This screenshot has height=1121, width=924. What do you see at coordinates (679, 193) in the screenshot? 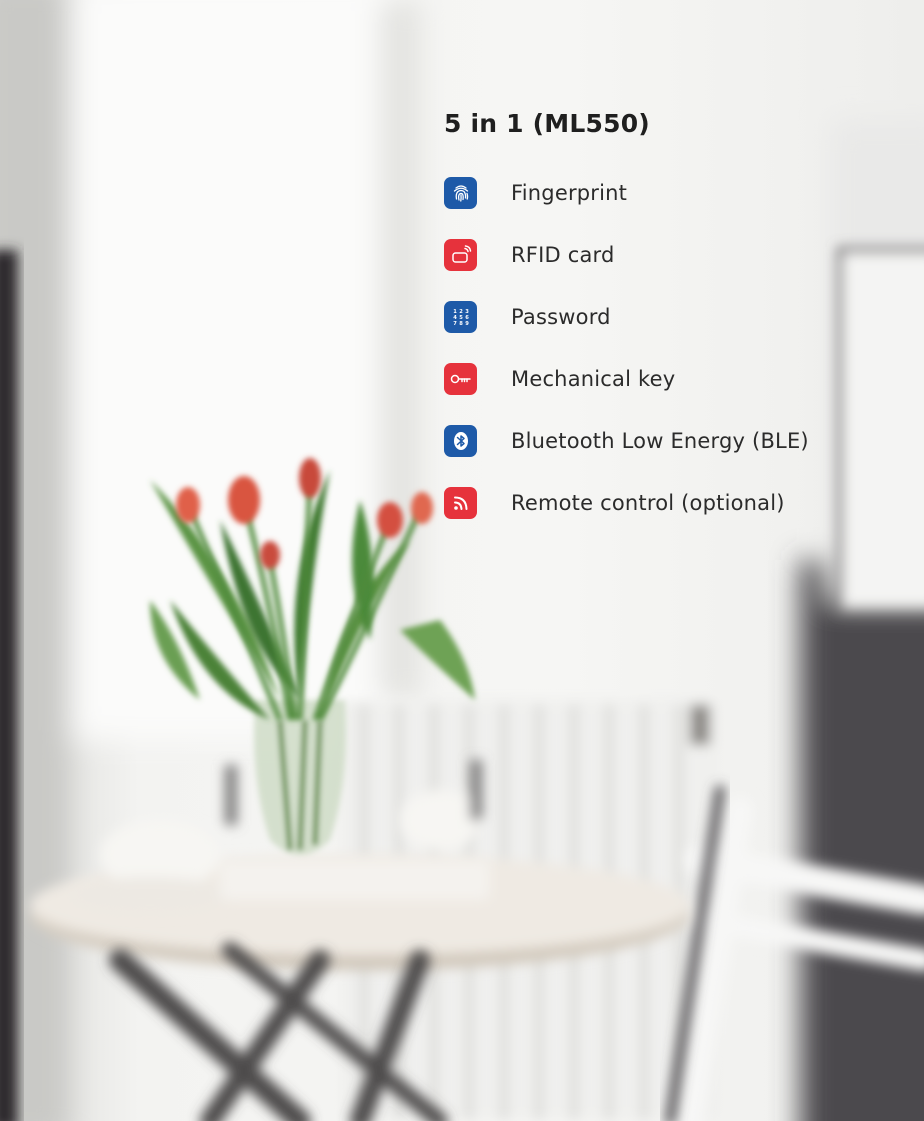
I see `feature-fingerprint: Fingerprint` at bounding box center [679, 193].